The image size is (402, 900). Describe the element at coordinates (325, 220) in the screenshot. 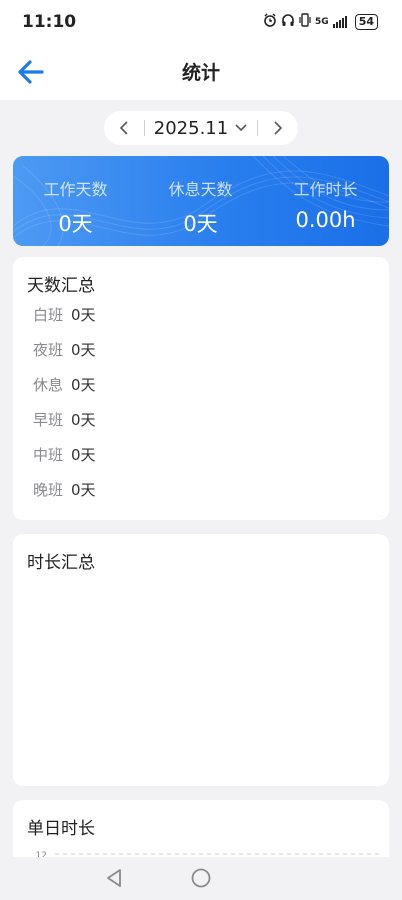

I see `stat-value: 0.00h` at that location.